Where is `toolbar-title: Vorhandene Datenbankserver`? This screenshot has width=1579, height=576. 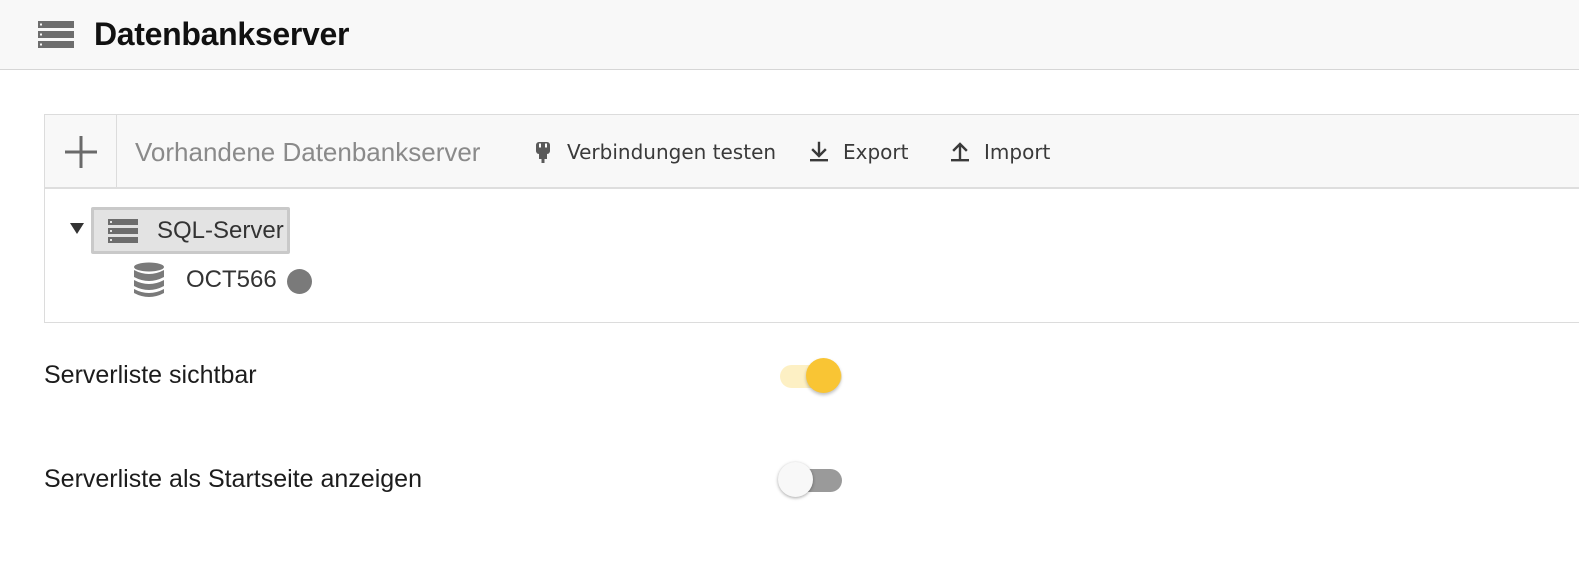 toolbar-title: Vorhandene Datenbankserver is located at coordinates (308, 152).